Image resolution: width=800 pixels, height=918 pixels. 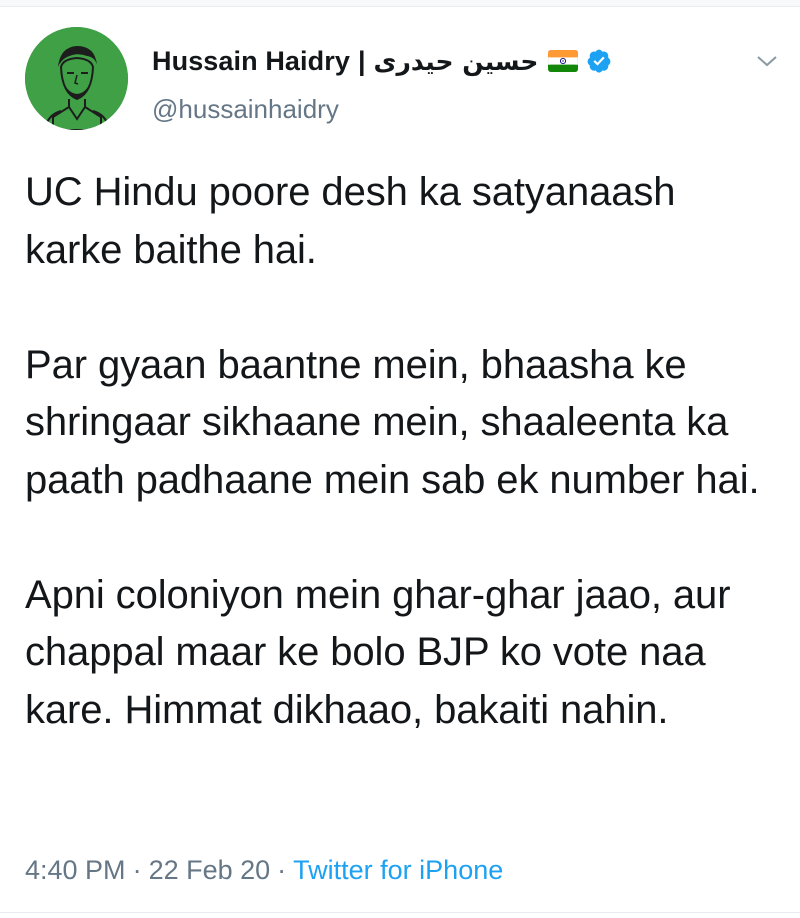 I want to click on bottom-divider, so click(x=400, y=912).